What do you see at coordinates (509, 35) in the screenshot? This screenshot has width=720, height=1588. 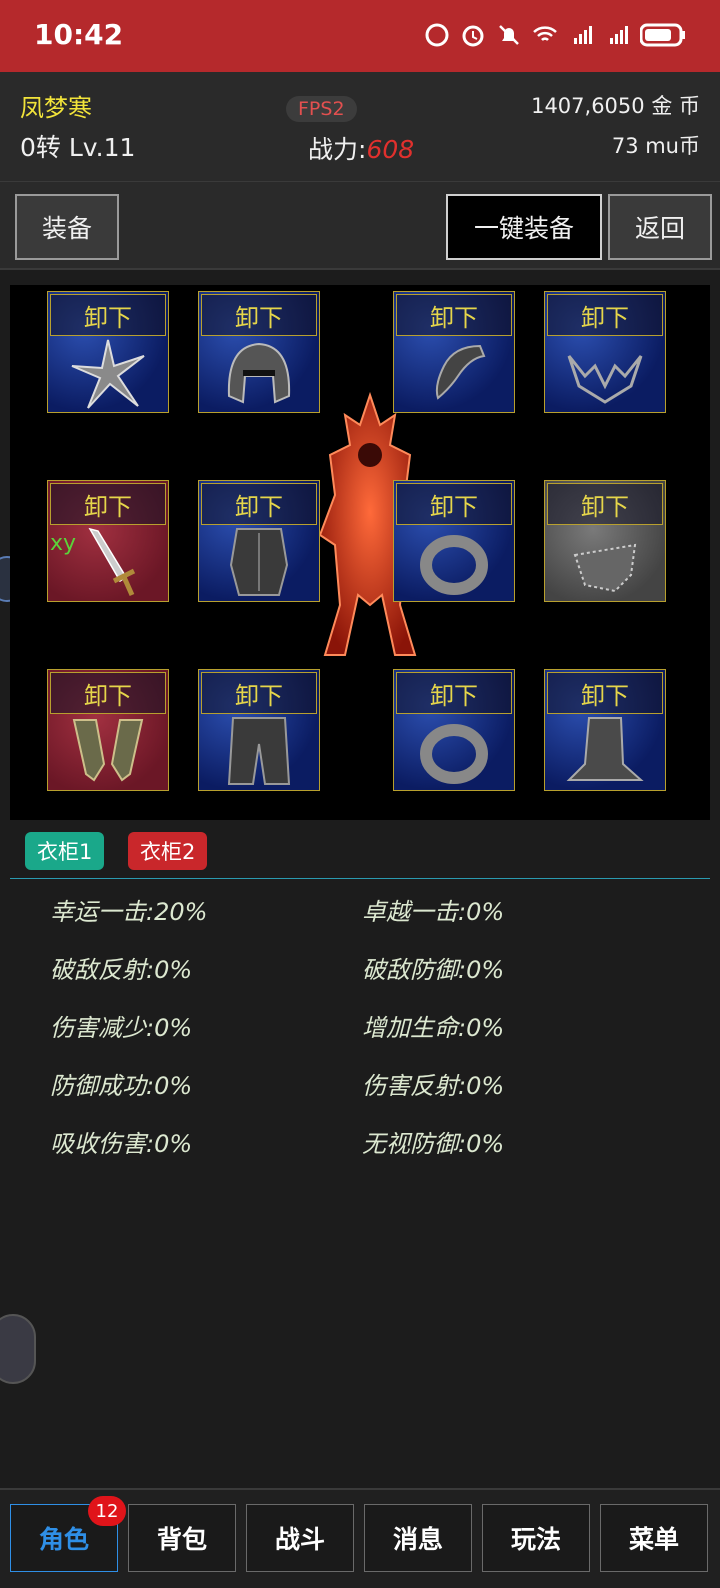 I see `bell-off-icon` at bounding box center [509, 35].